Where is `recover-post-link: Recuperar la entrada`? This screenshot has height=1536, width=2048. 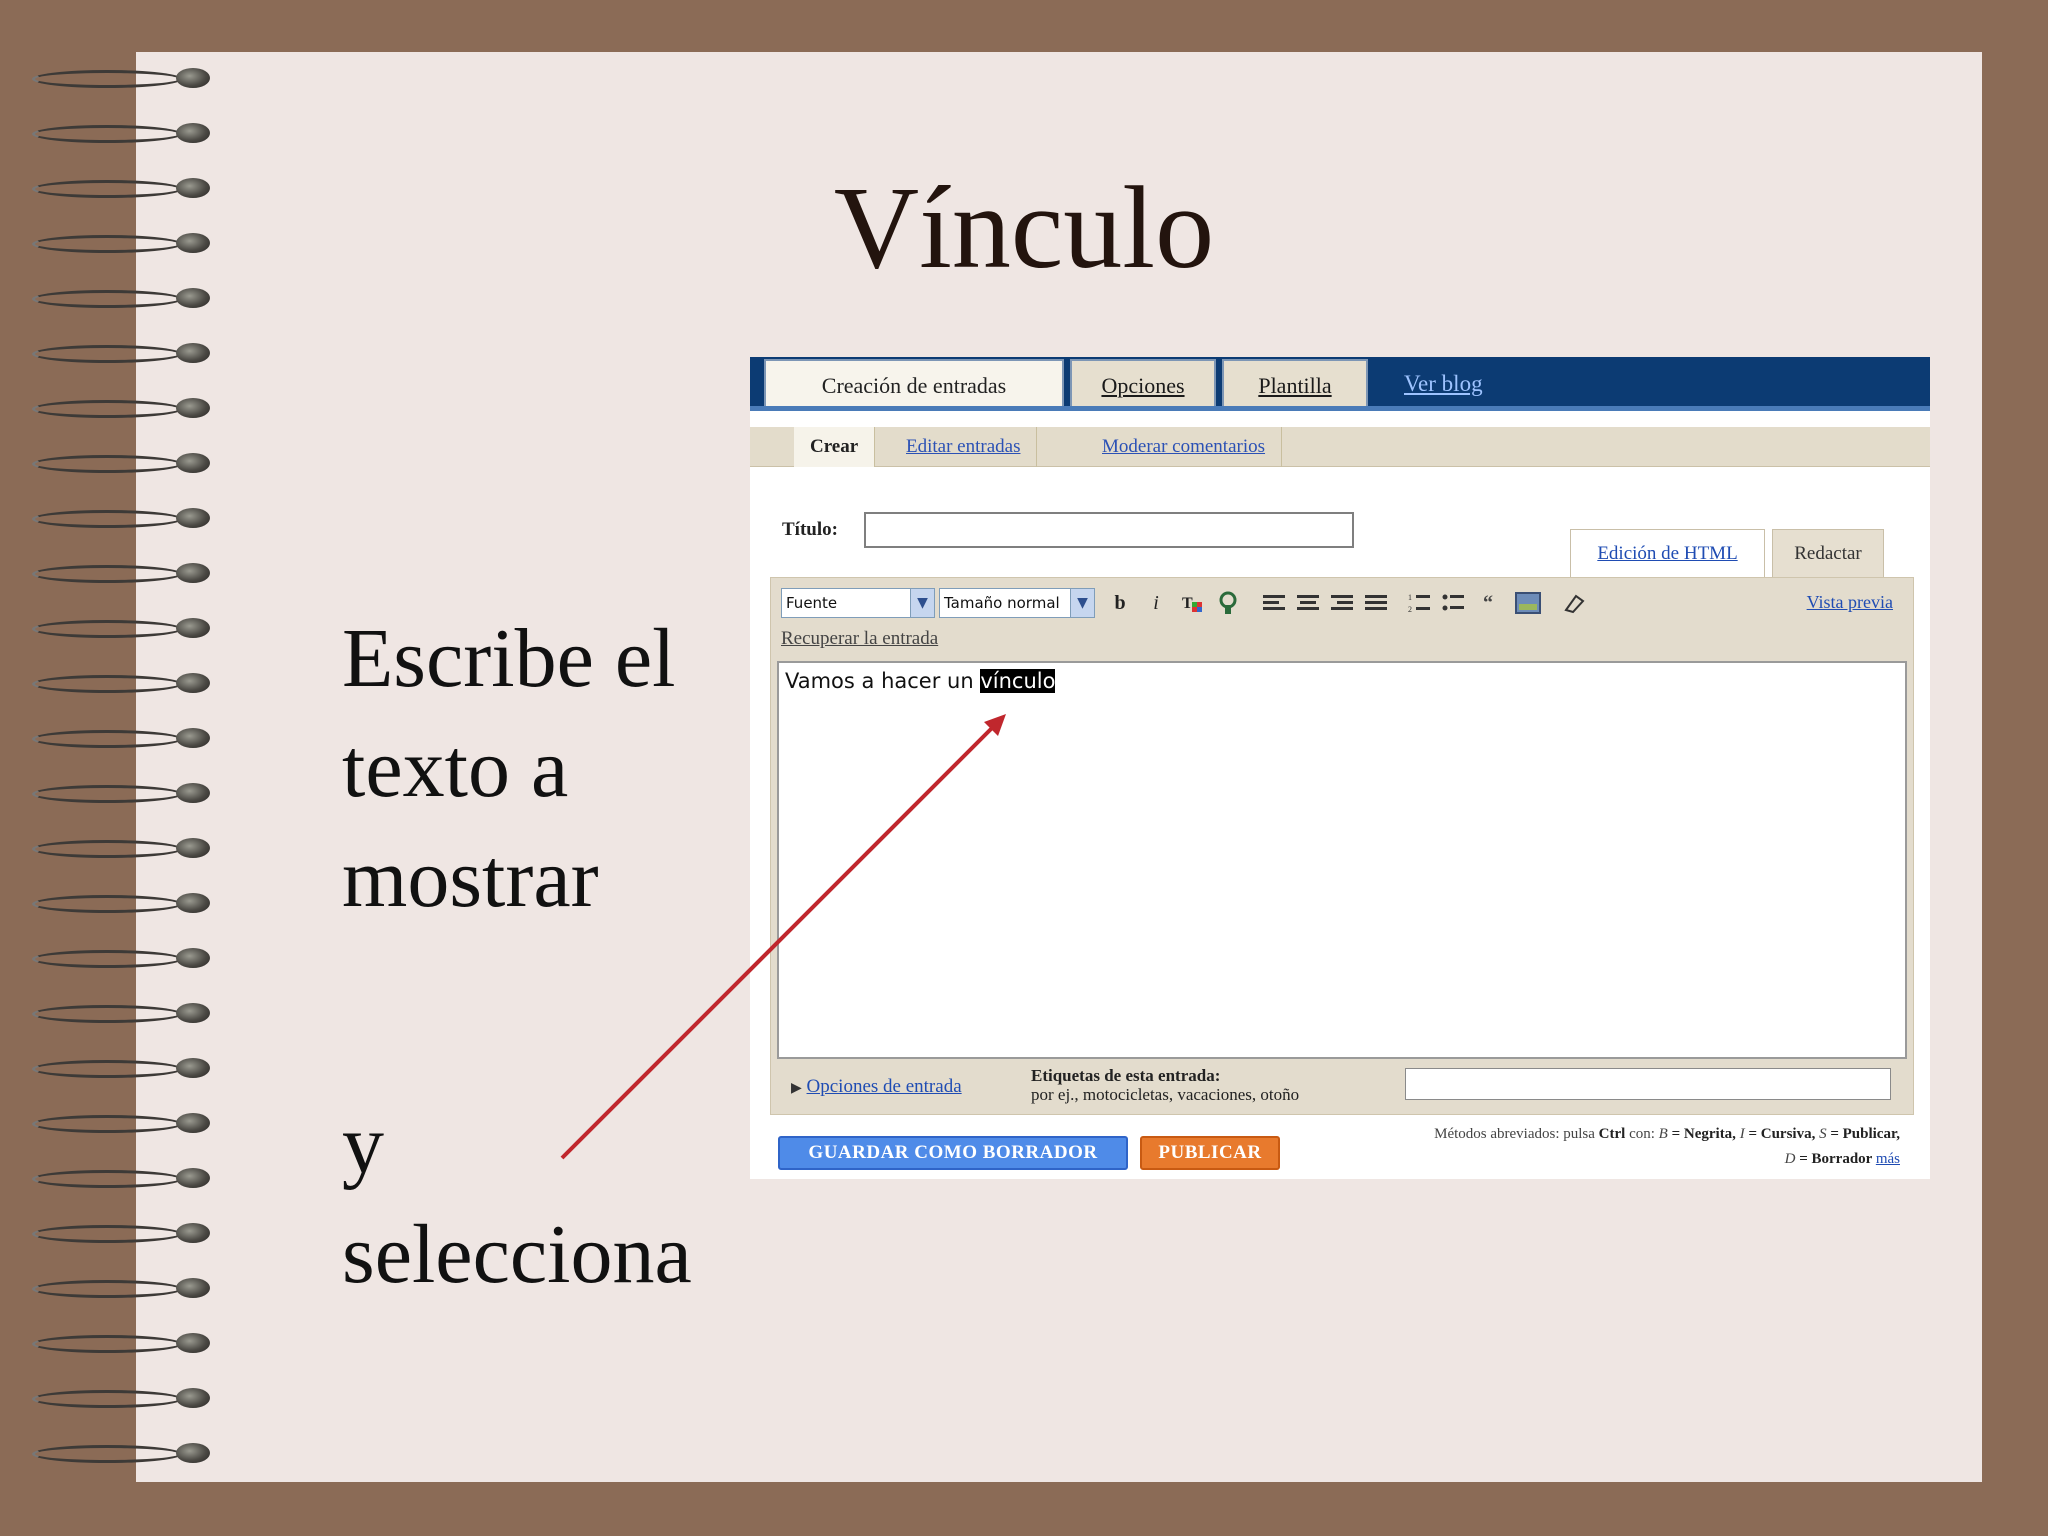 recover-post-link: Recuperar la entrada is located at coordinates (859, 639).